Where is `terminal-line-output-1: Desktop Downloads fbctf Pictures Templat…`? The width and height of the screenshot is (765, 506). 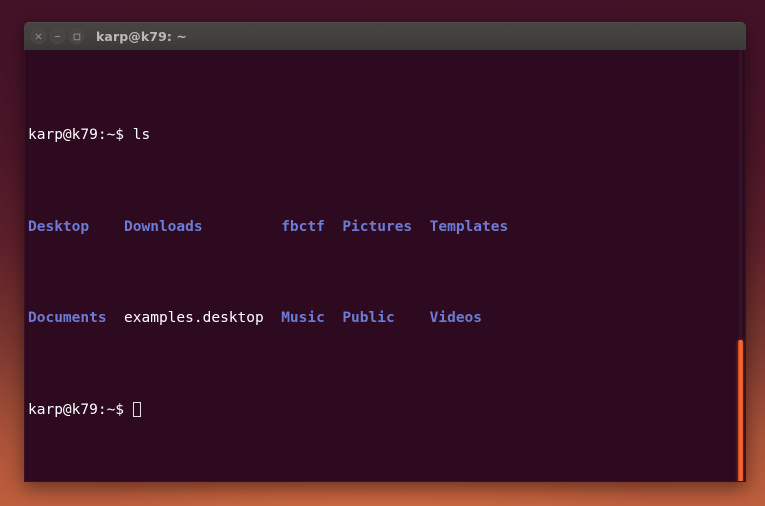
terminal-line-output-1: Desktop Downloads fbctf Pictures Templat… is located at coordinates (268, 227).